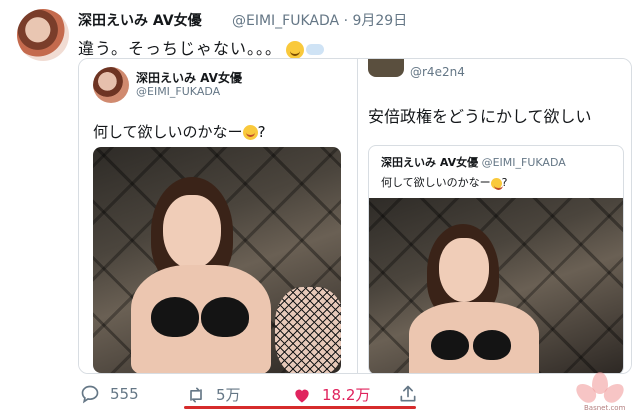 Image resolution: width=640 pixels, height=418 pixels. Describe the element at coordinates (308, 330) in the screenshot. I see `fishnet-leg` at that location.